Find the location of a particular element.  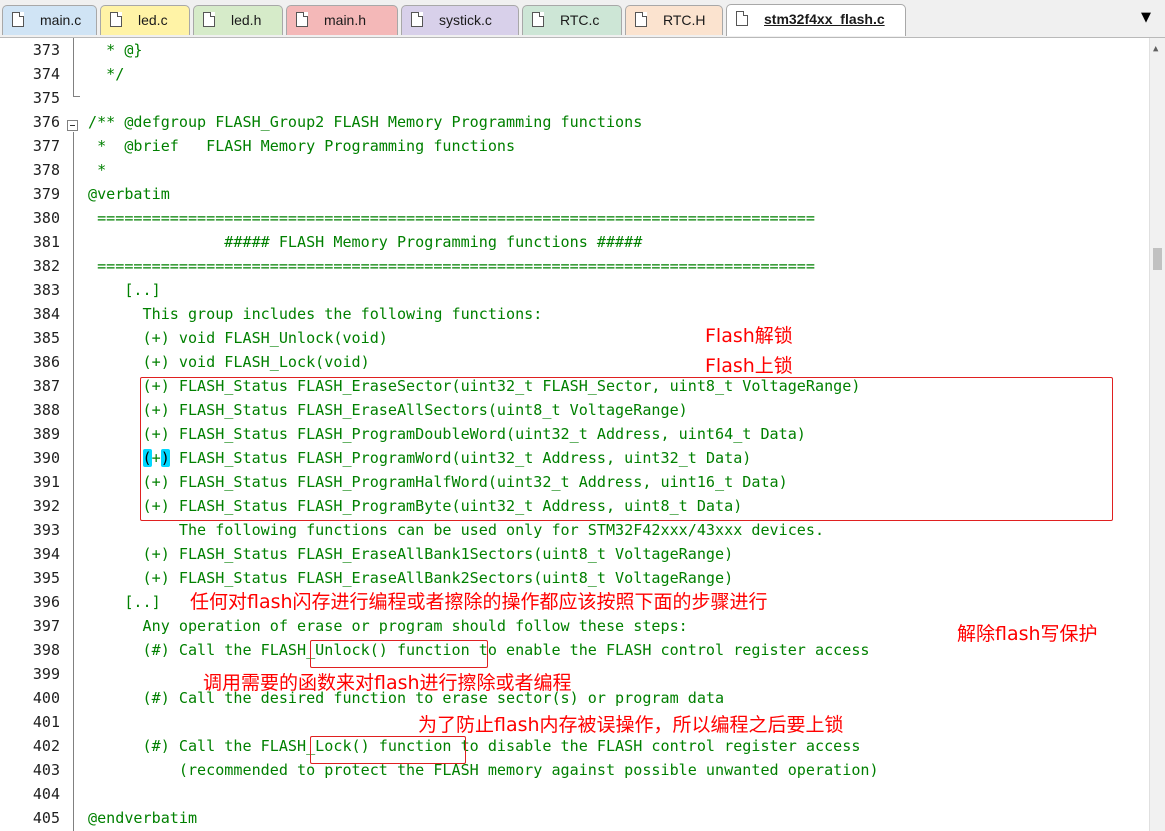

tab-main-c: main.c is located at coordinates (49, 20).